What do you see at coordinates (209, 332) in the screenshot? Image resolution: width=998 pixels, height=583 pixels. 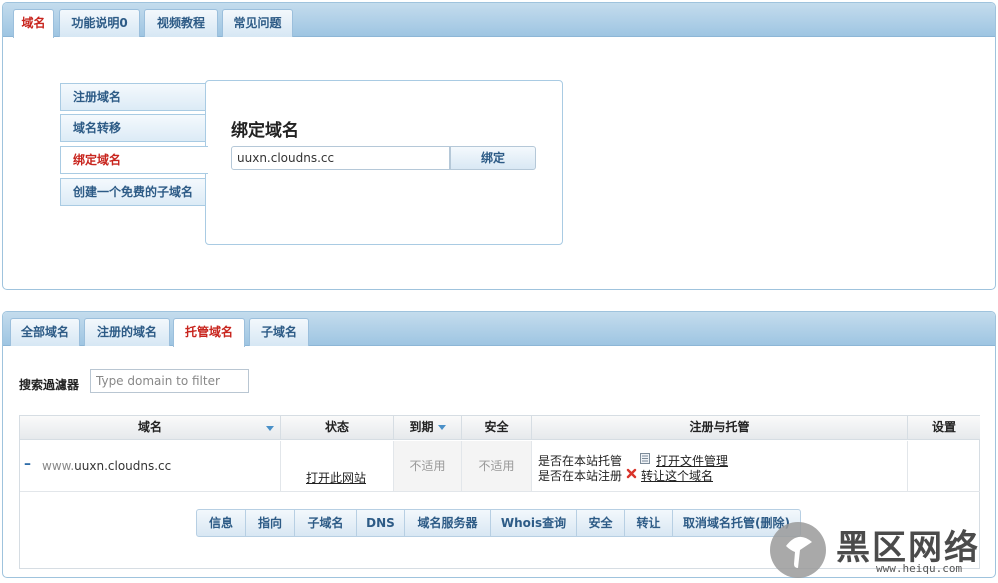 I see `tab-hosted-domains: 托管域名` at bounding box center [209, 332].